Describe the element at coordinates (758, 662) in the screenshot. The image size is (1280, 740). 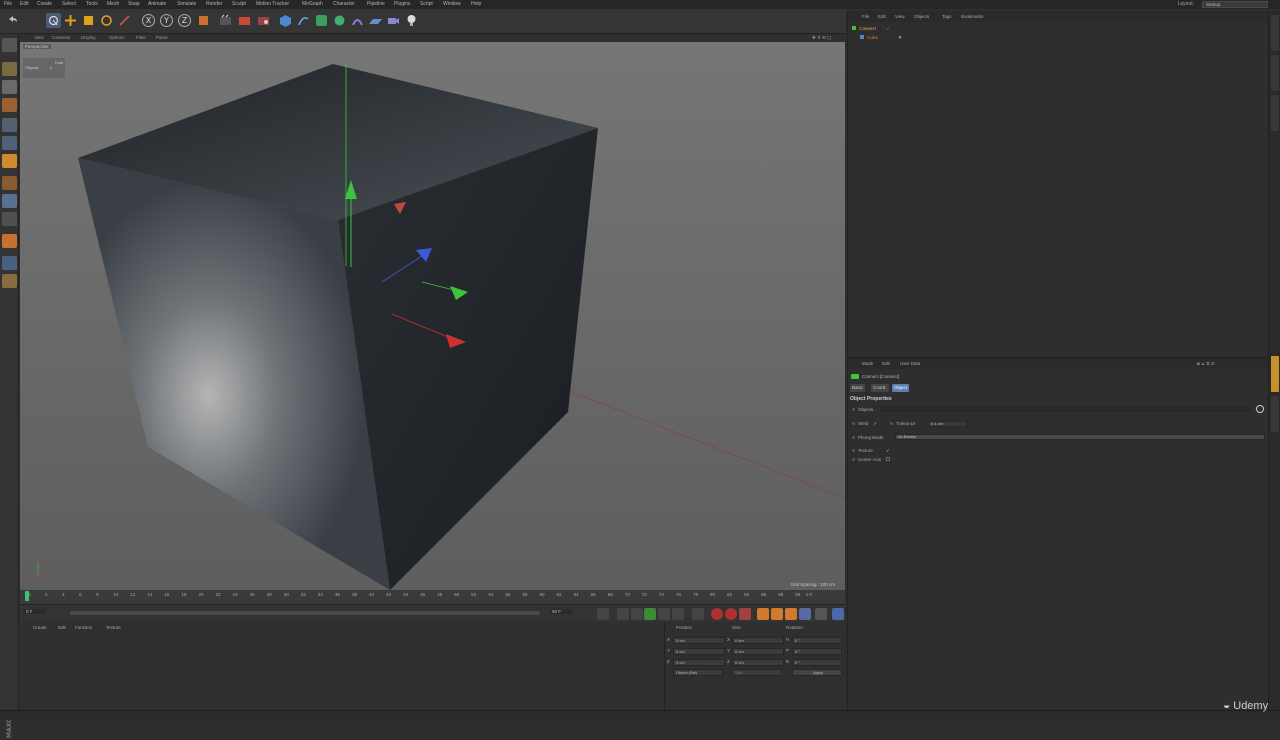
I see `coords-size-z-field: 0 cm` at that location.